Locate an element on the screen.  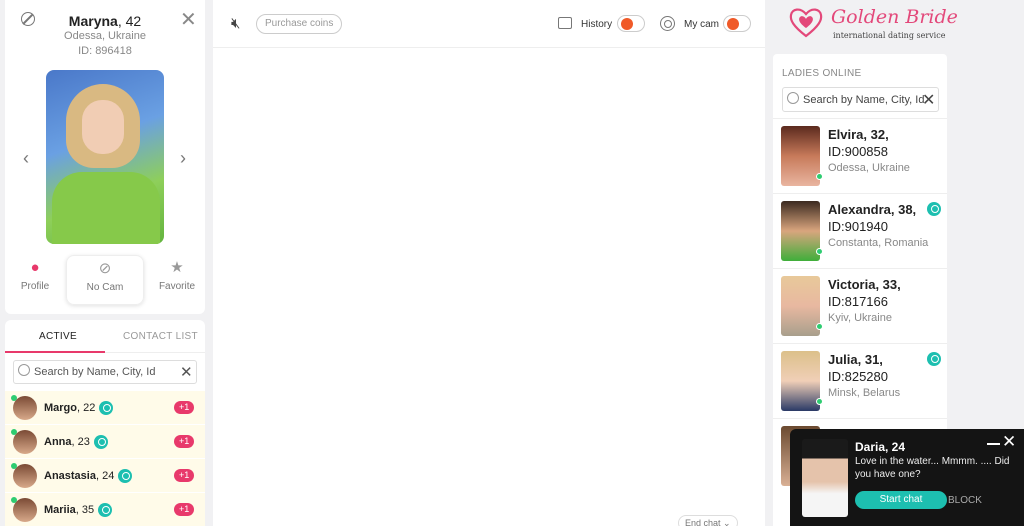
profile-button-label: Profile is located at coordinates (35, 286).